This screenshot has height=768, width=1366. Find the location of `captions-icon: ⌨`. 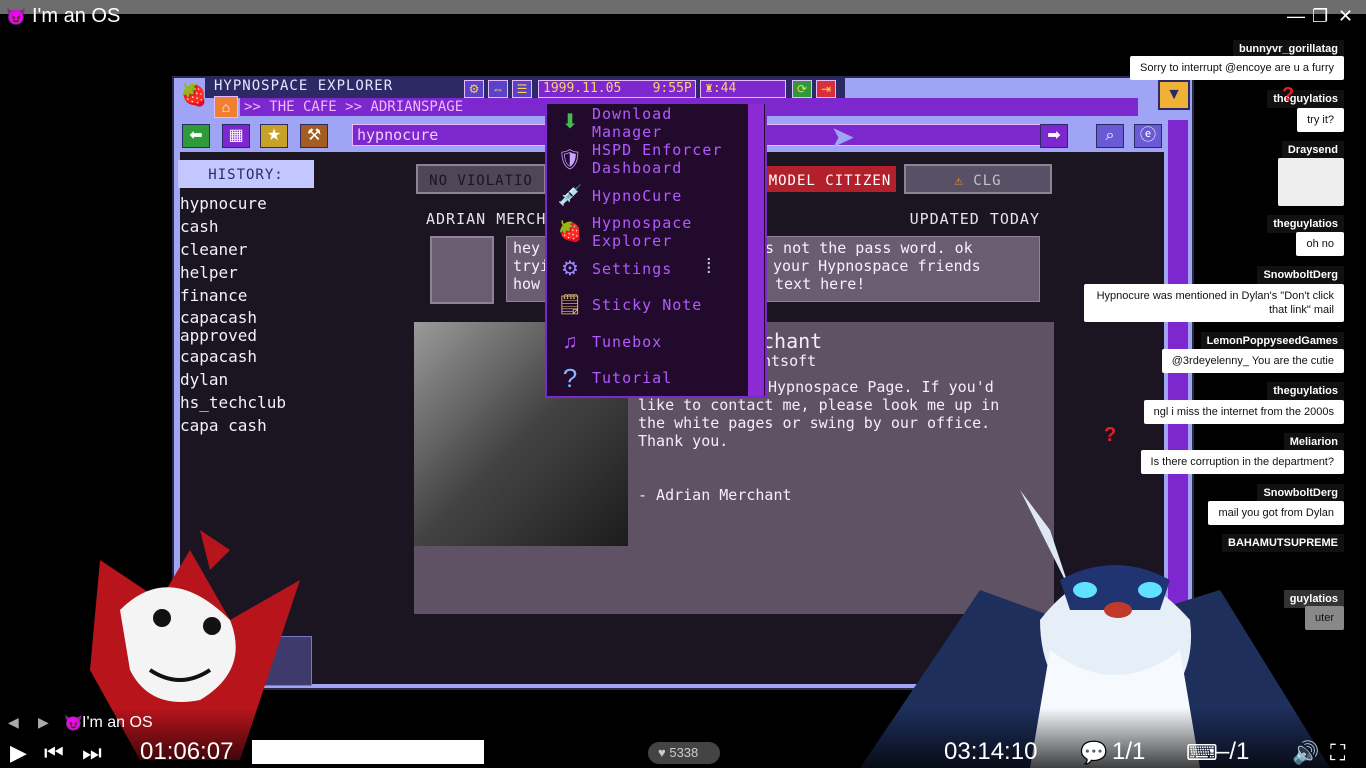

captions-icon: ⌨ is located at coordinates (1202, 753).